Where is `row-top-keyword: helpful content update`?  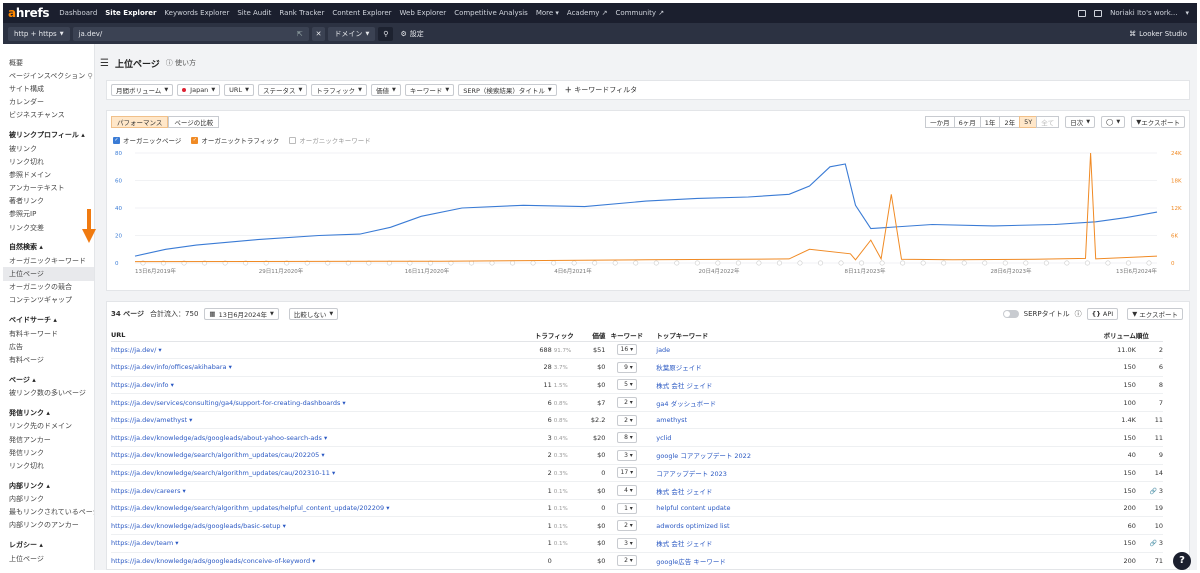 row-top-keyword: helpful content update is located at coordinates (779, 508).